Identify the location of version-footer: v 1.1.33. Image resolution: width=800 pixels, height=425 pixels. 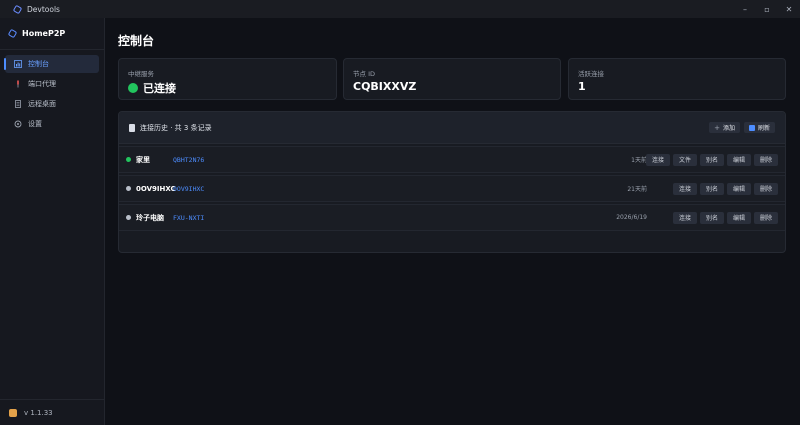
(52, 412).